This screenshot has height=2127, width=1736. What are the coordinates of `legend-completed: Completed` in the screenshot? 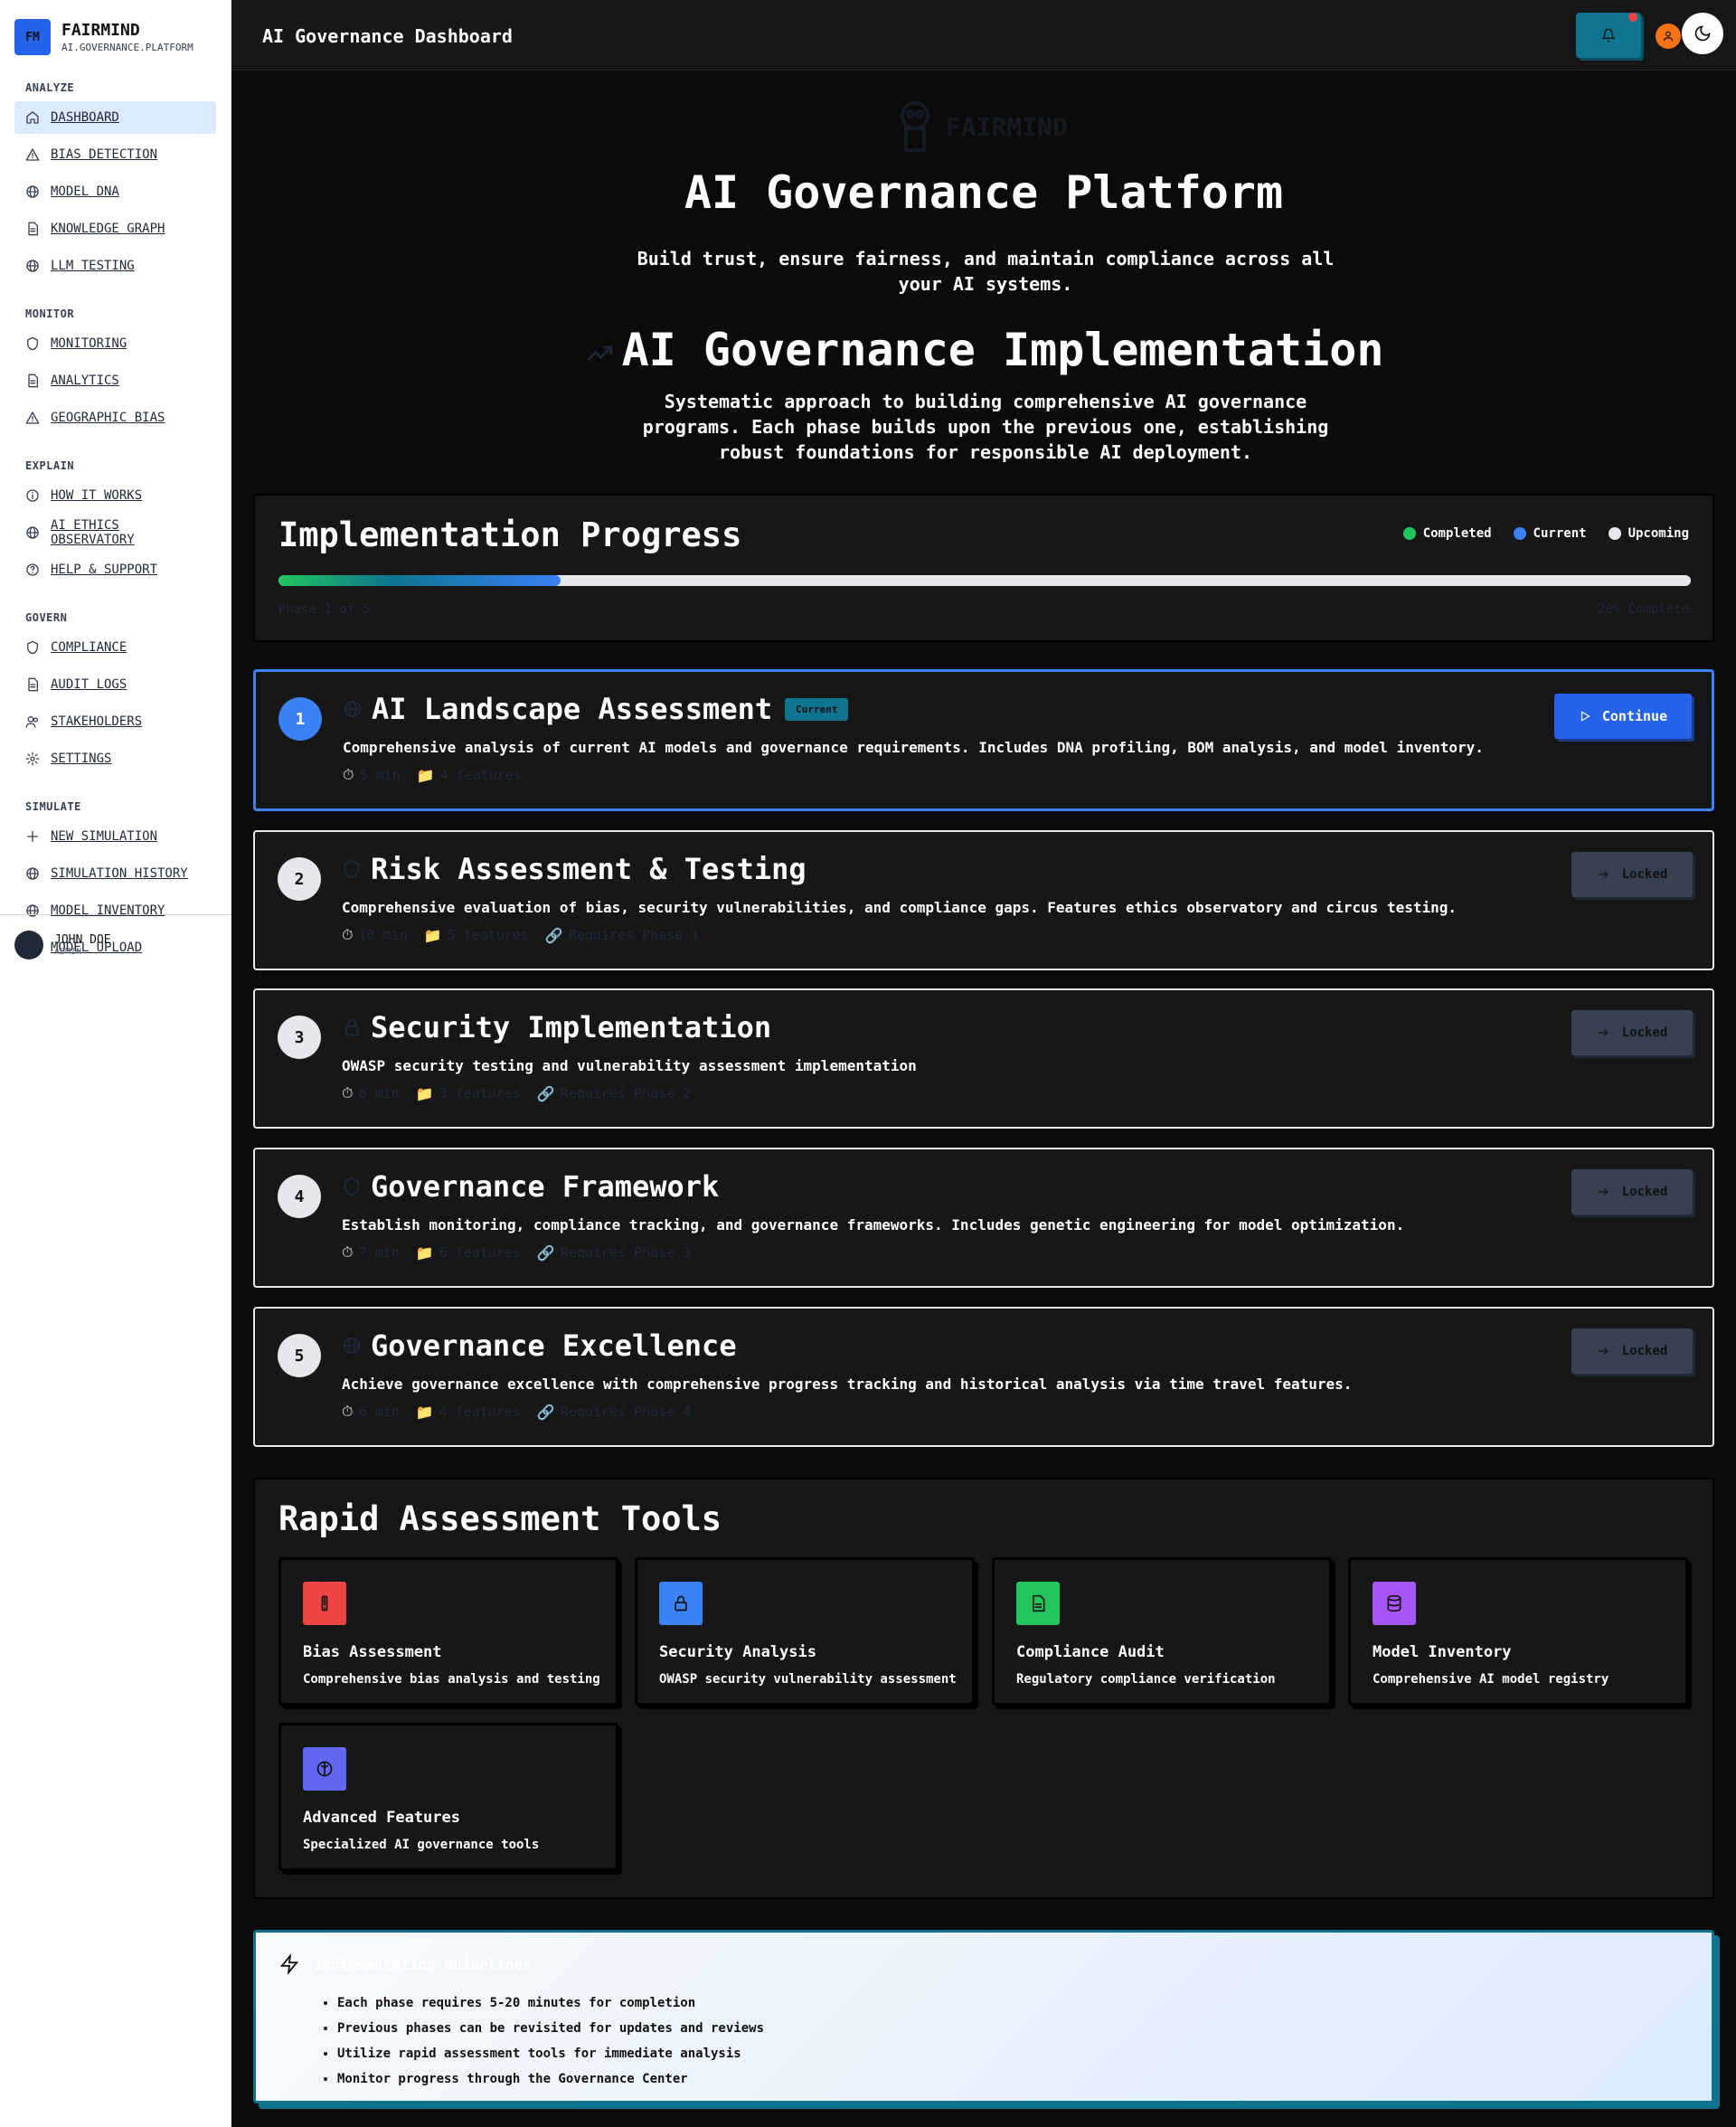 It's located at (1447, 533).